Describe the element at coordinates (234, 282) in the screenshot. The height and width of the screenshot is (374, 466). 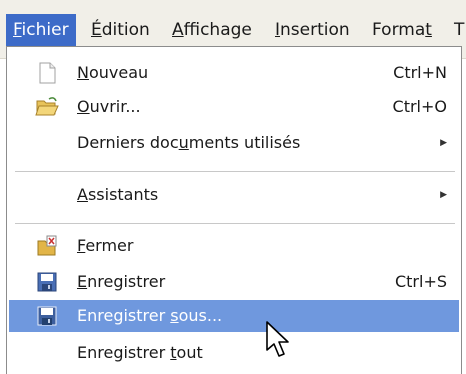
I see `menu-item-save: Enregistrer Ctrl+S` at that location.